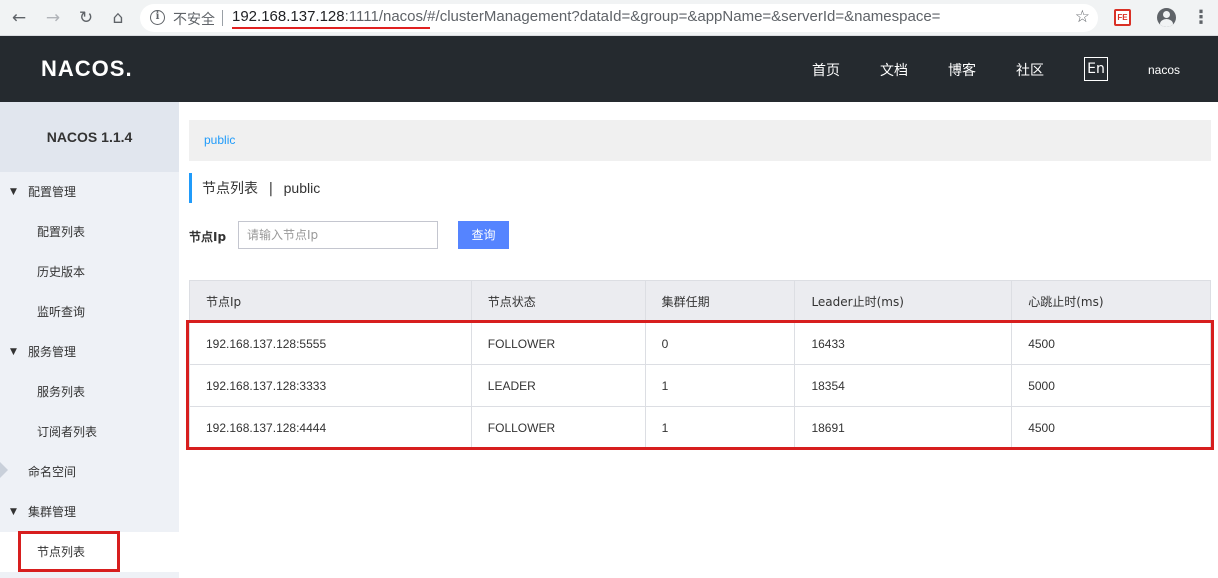  I want to click on sidebar-item-service-list: 服务列表, so click(89, 392).